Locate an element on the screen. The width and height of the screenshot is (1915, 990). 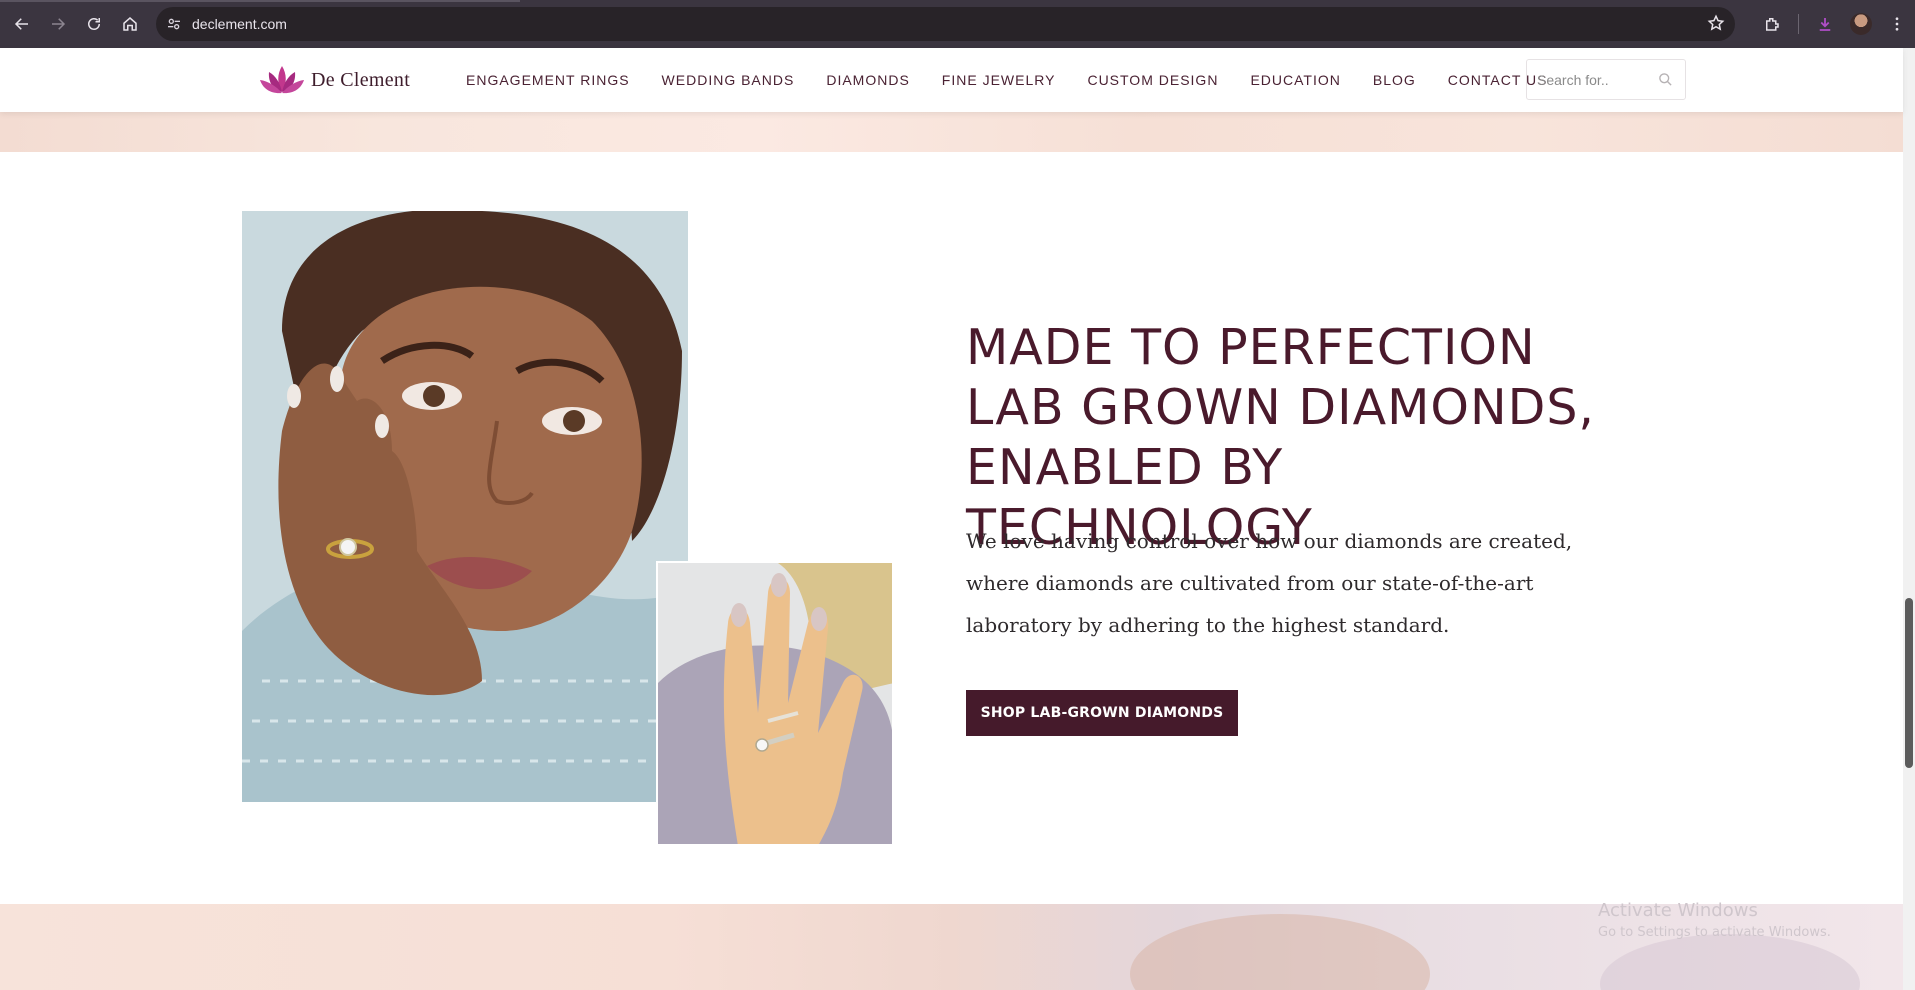
browser-actions is located at coordinates (1834, 24).